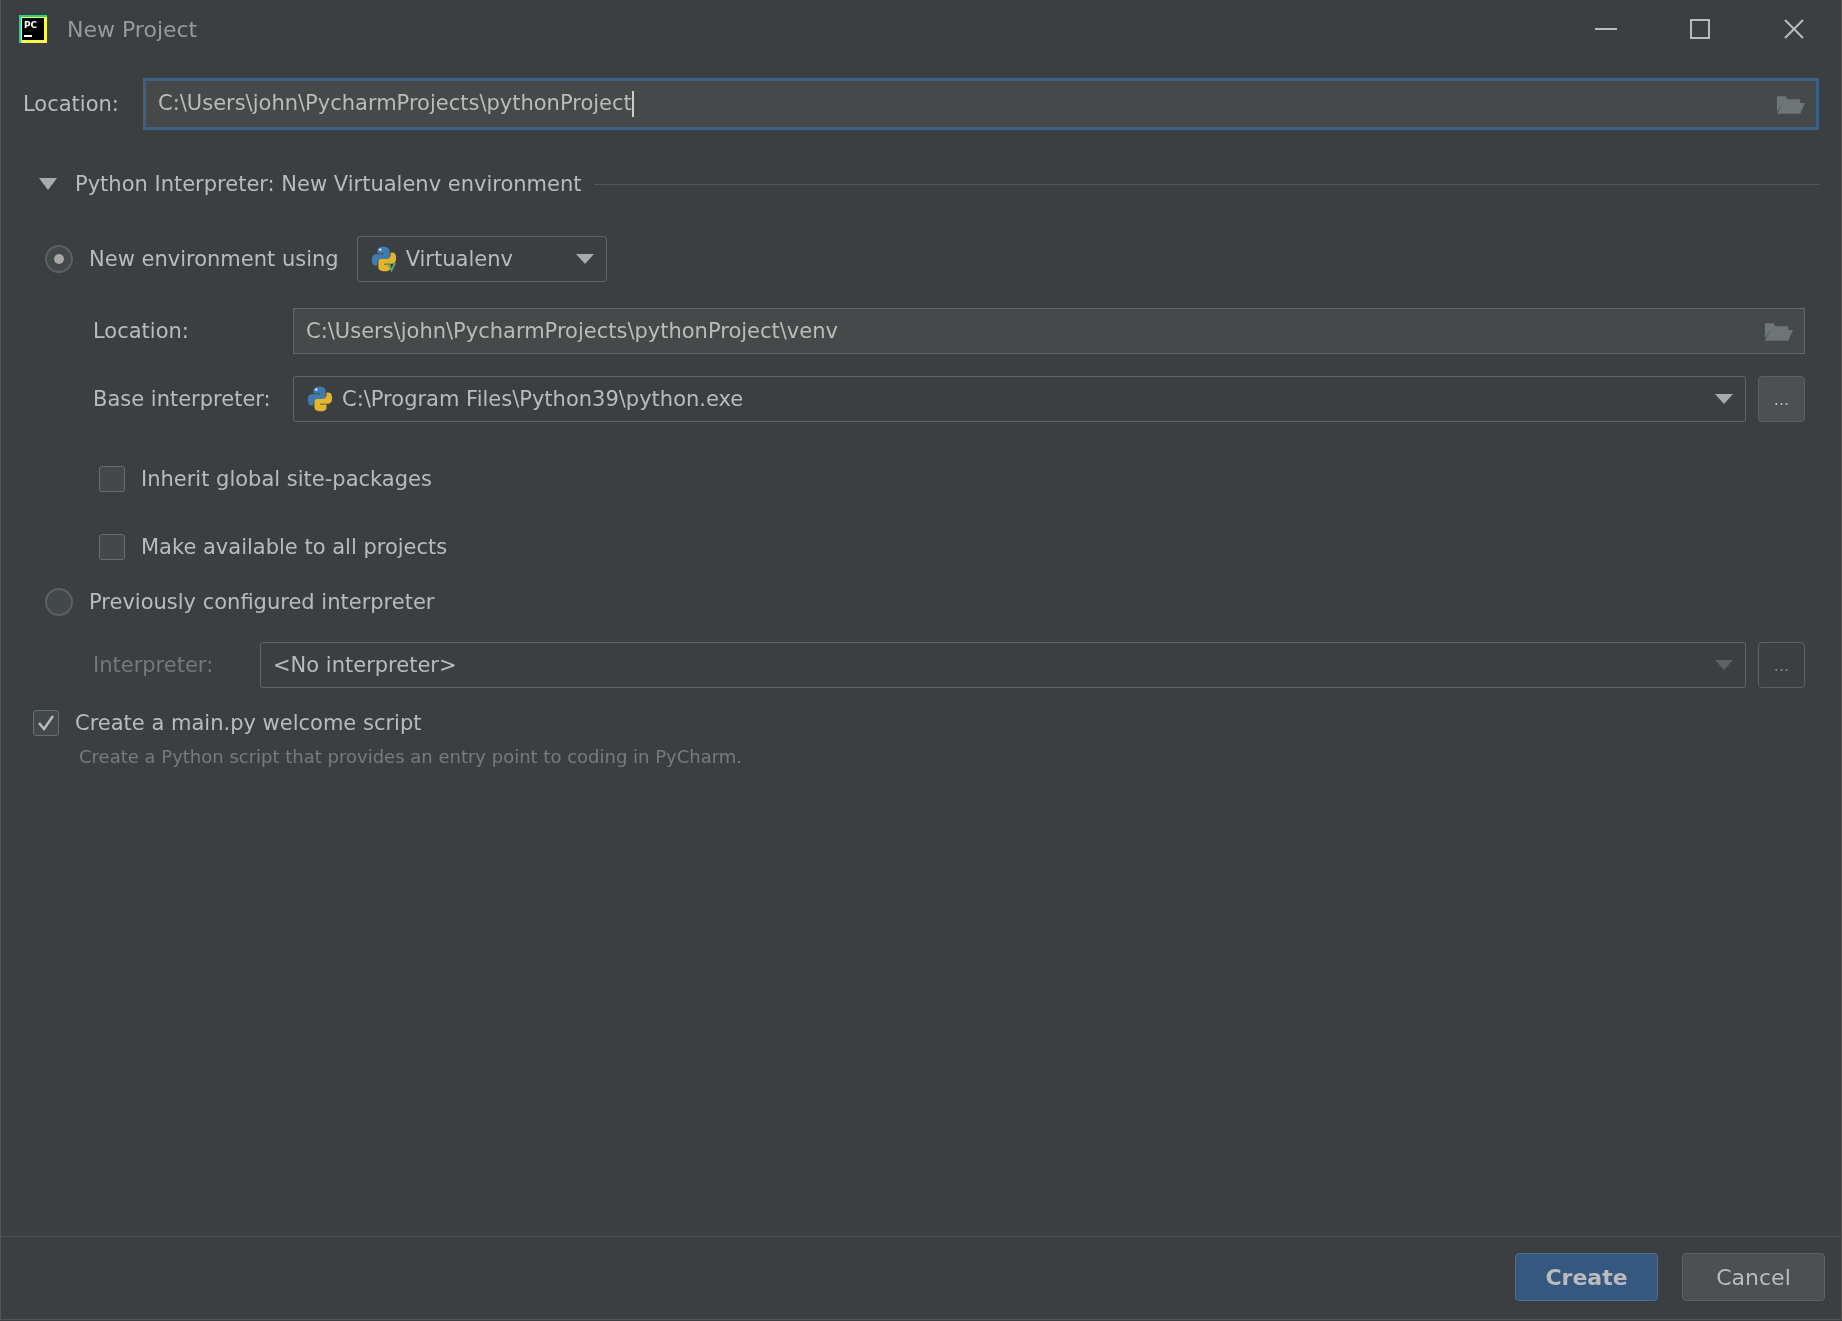  Describe the element at coordinates (48, 184) in the screenshot. I see `collapse-triangle-icon` at that location.